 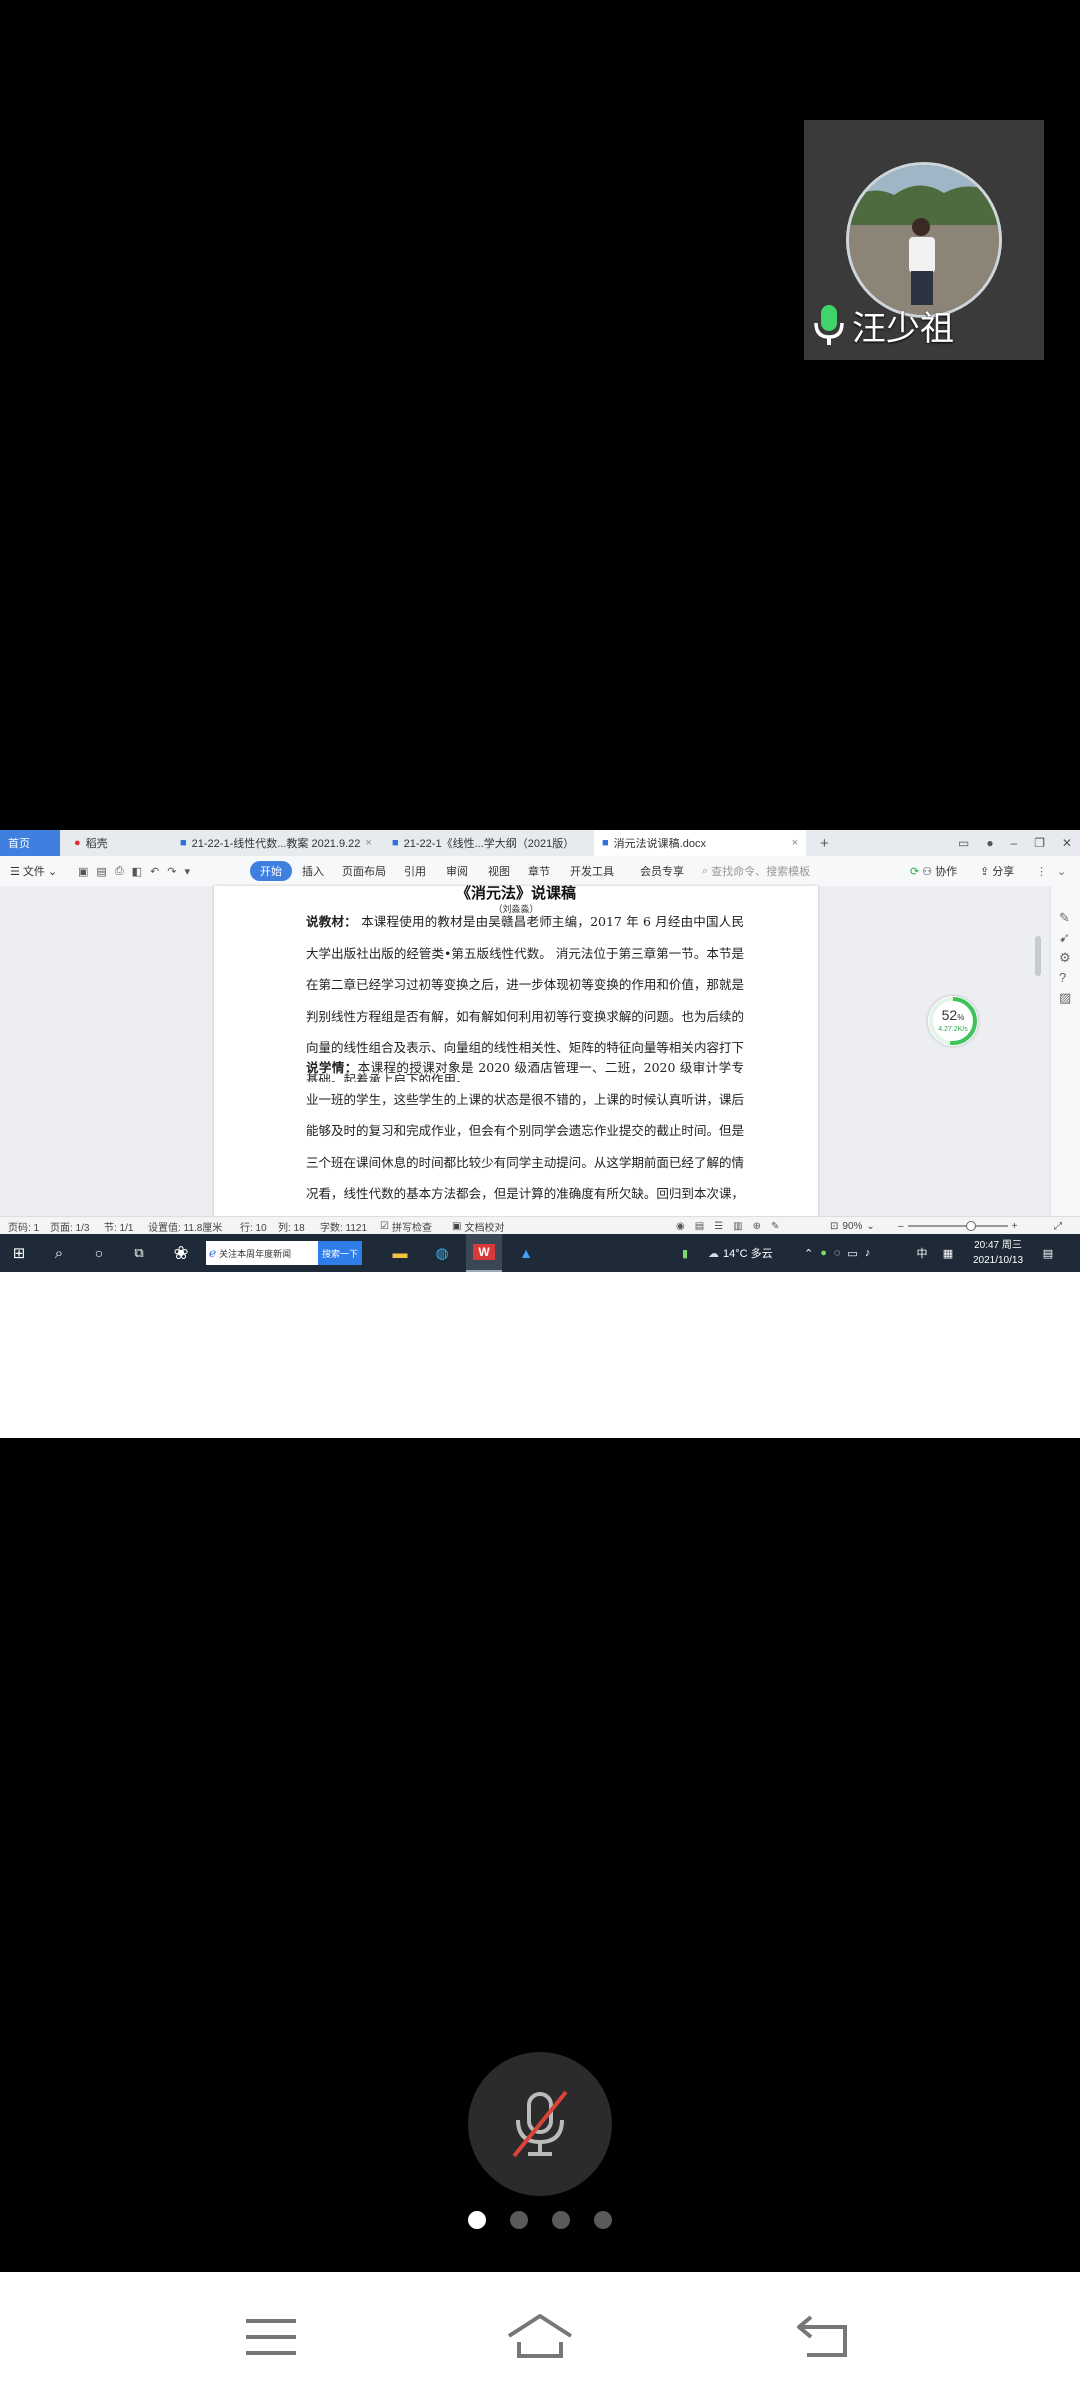 I want to click on save-icon: ▣, so click(x=83, y=871).